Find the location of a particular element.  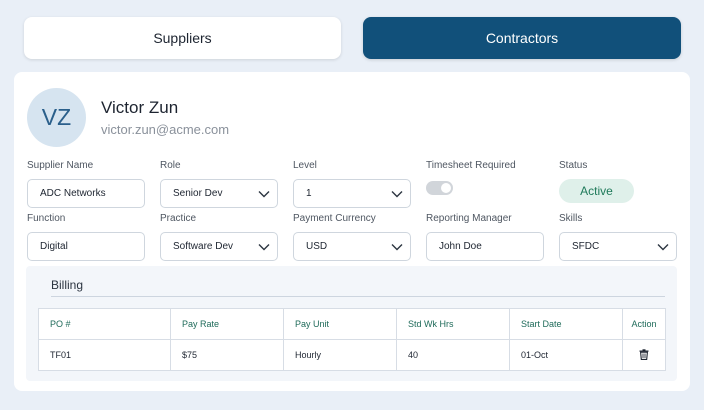

timesheet-required-label: Timesheet Required is located at coordinates (471, 165).